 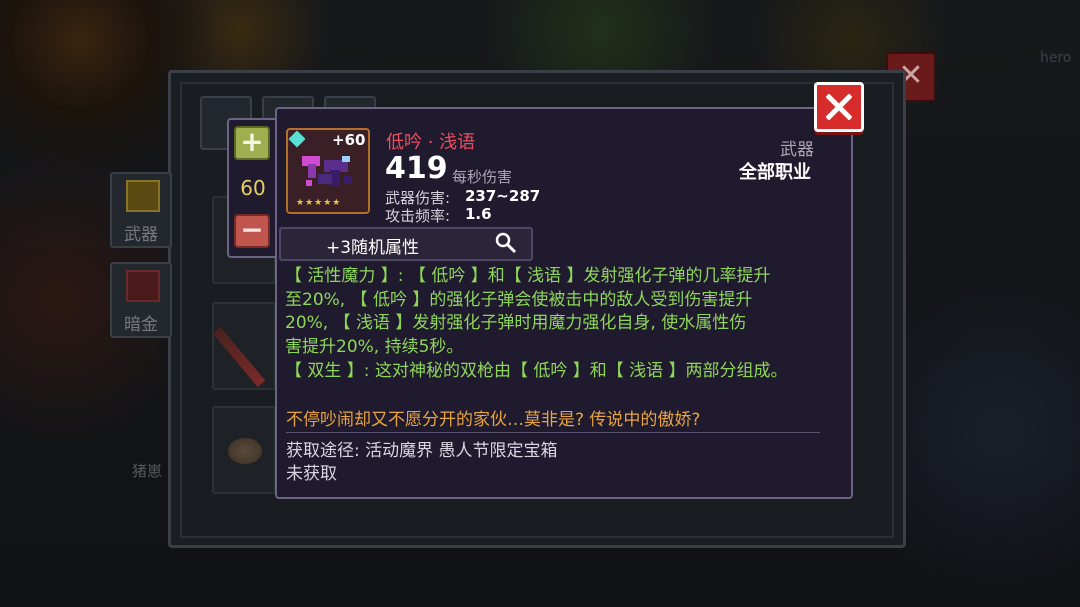 What do you see at coordinates (143, 286) in the screenshot?
I see `dark-gold-category-icon` at bounding box center [143, 286].